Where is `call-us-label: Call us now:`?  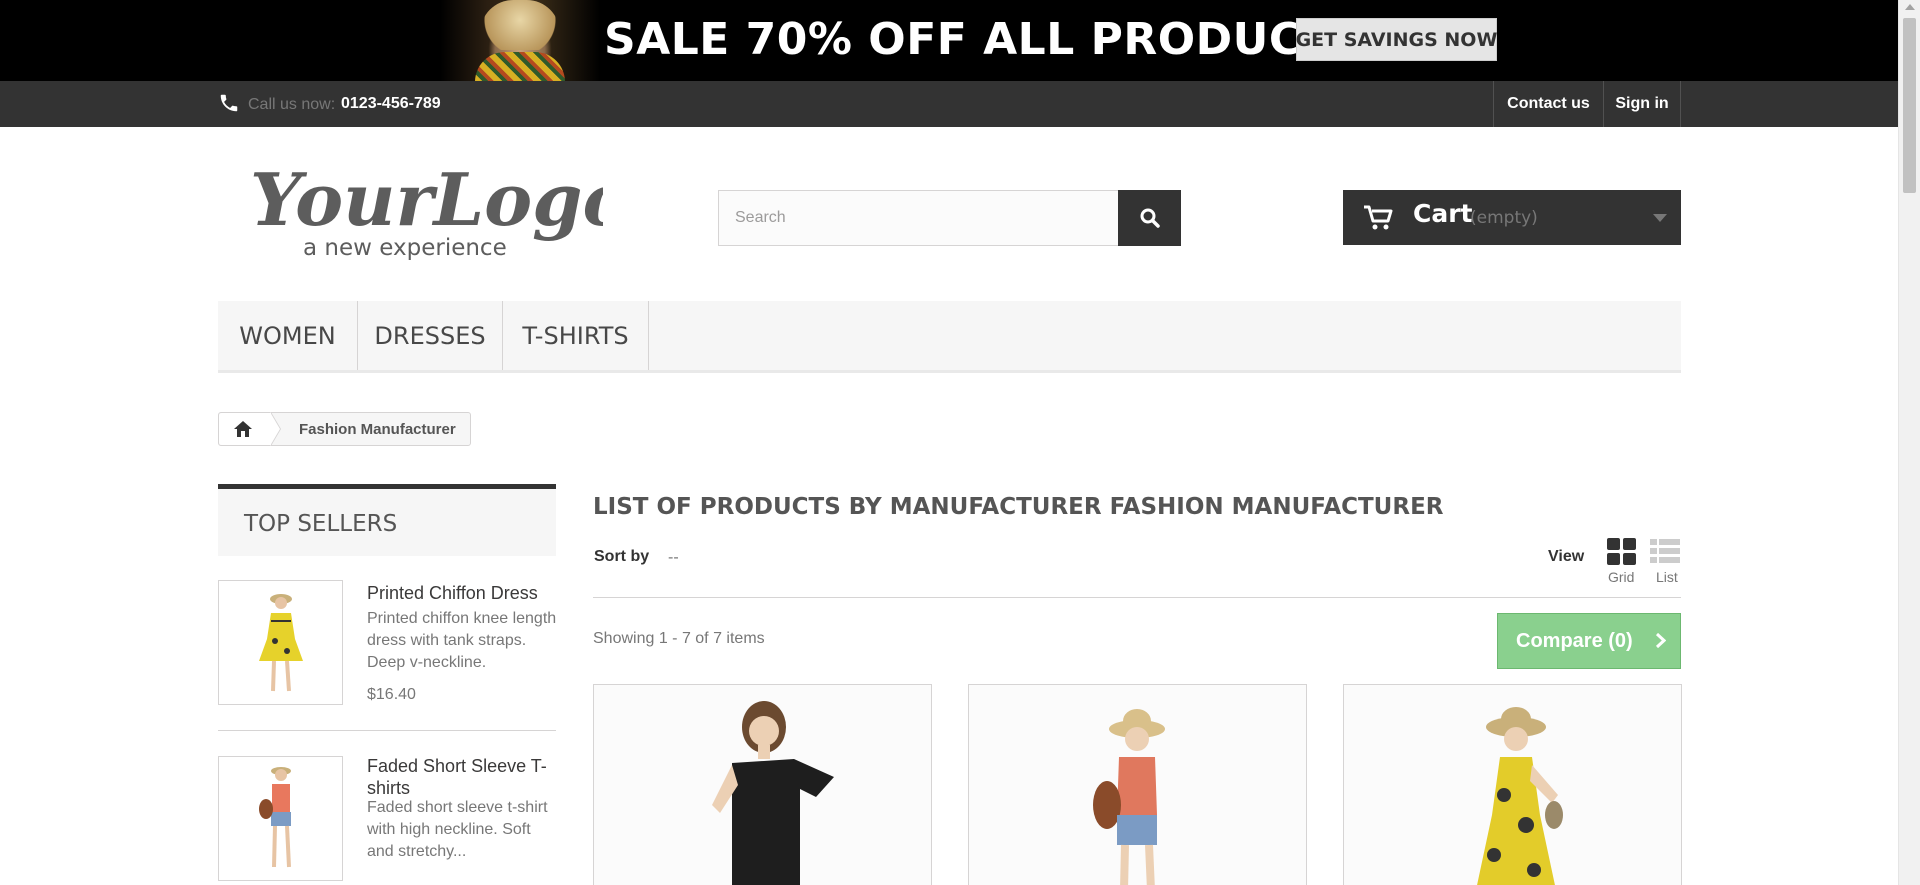 call-us-label: Call us now: is located at coordinates (292, 104).